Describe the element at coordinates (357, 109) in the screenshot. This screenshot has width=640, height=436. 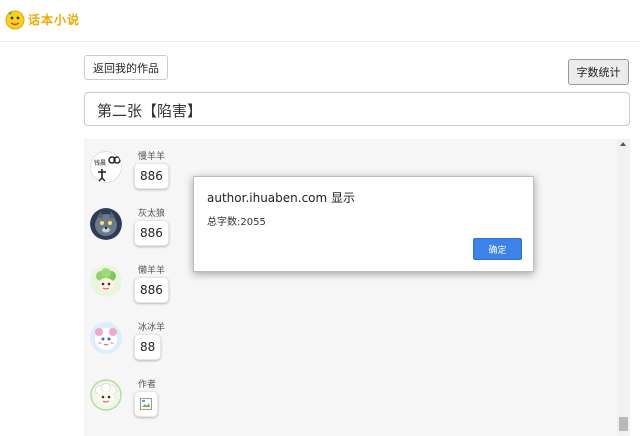
I see `chapter-title-input: 第二张【陷害】` at that location.